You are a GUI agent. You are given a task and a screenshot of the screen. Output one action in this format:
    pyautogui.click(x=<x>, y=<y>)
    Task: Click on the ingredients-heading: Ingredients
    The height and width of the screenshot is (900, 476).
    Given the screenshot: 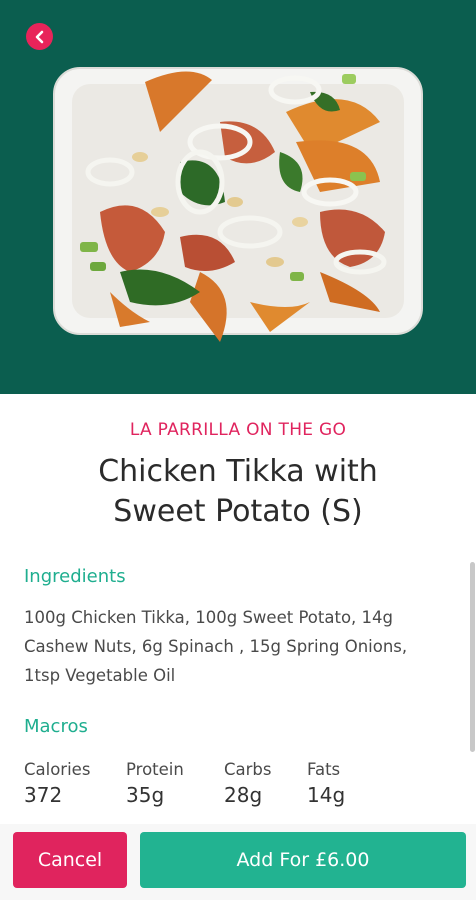 What is the action you would take?
    pyautogui.click(x=75, y=576)
    